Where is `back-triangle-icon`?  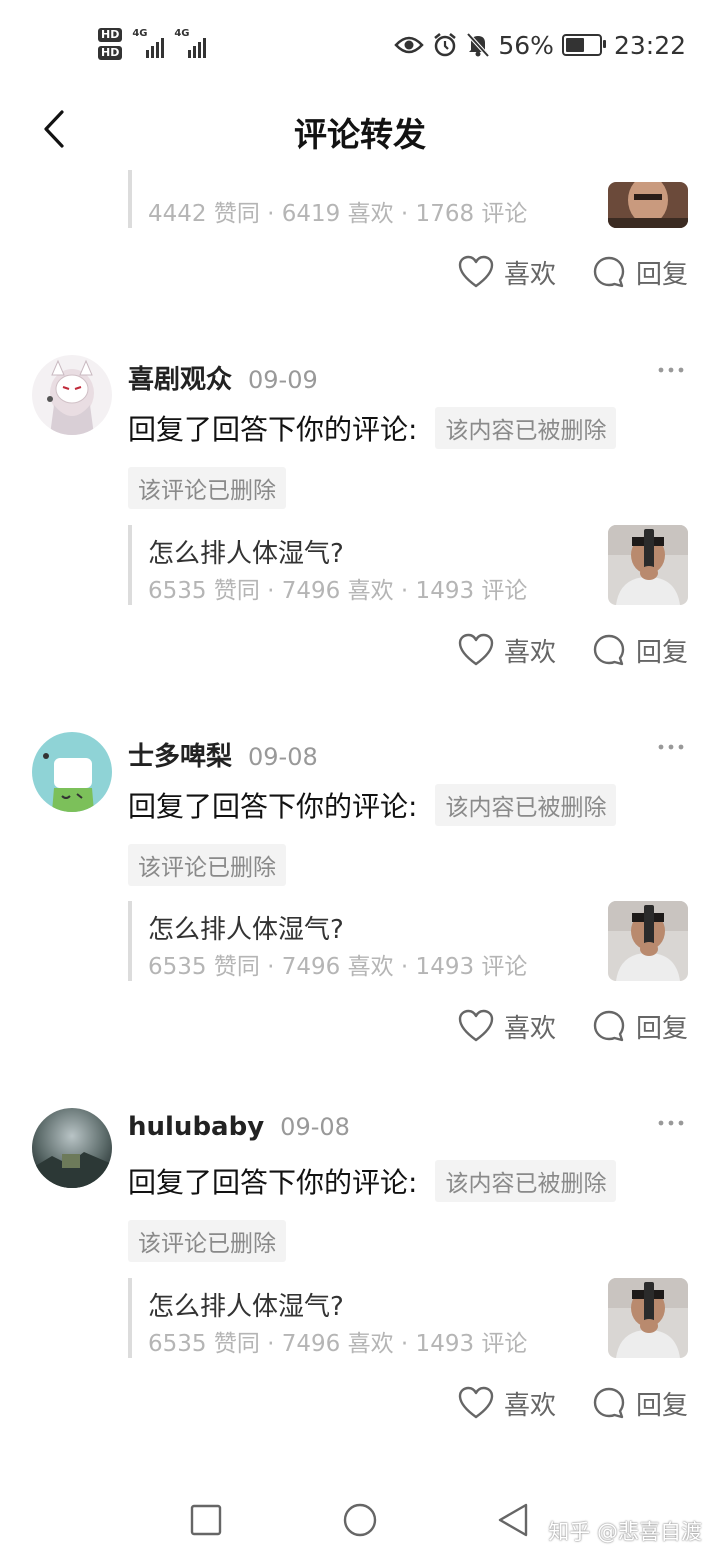 back-triangle-icon is located at coordinates (513, 1520).